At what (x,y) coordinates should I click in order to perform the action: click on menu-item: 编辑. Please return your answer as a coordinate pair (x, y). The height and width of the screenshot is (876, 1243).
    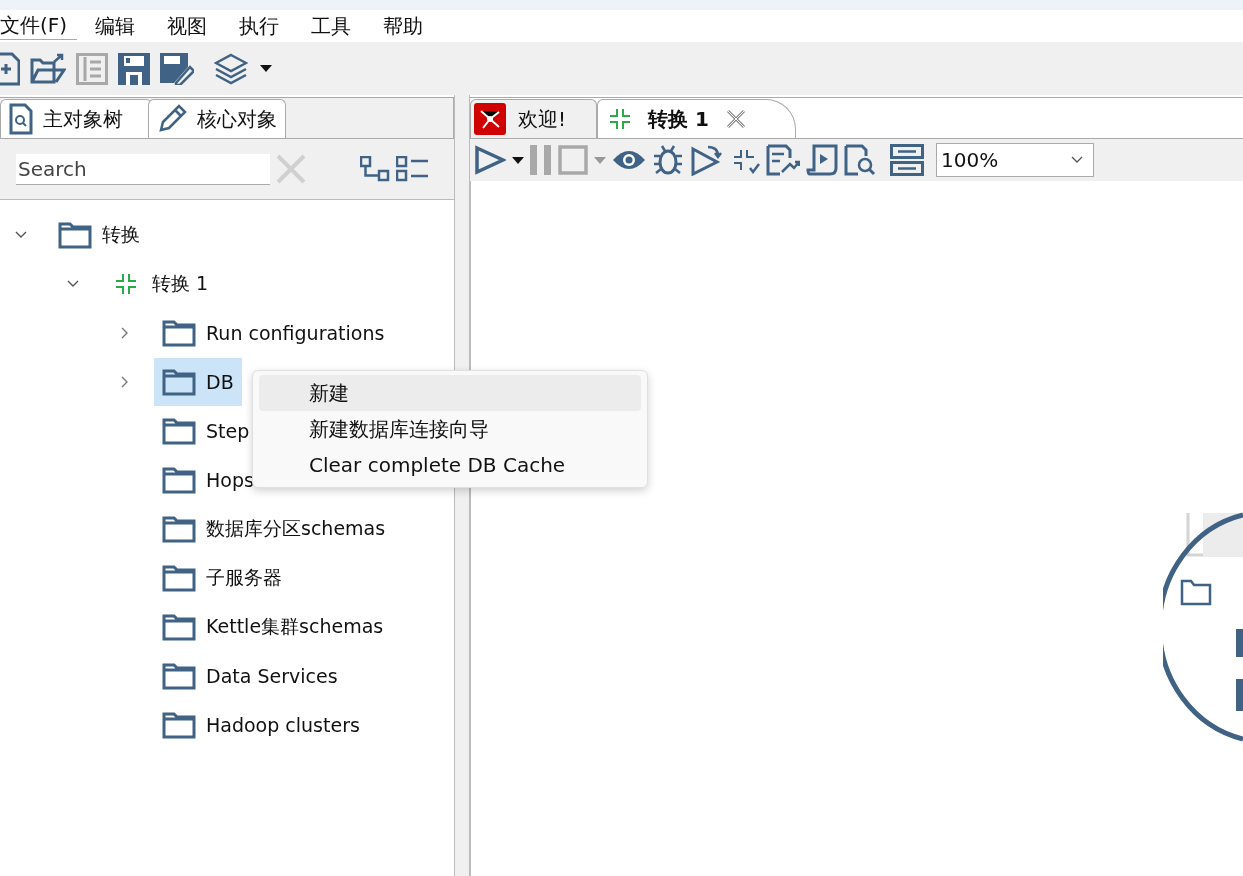
    Looking at the image, I should click on (120, 26).